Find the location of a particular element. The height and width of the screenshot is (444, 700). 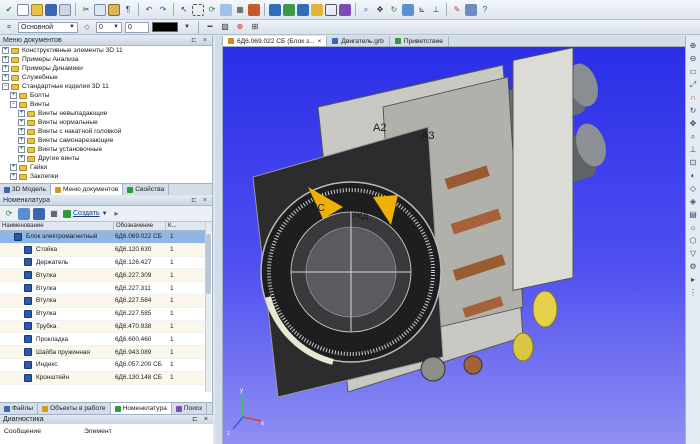

save-icon is located at coordinates (51, 9).